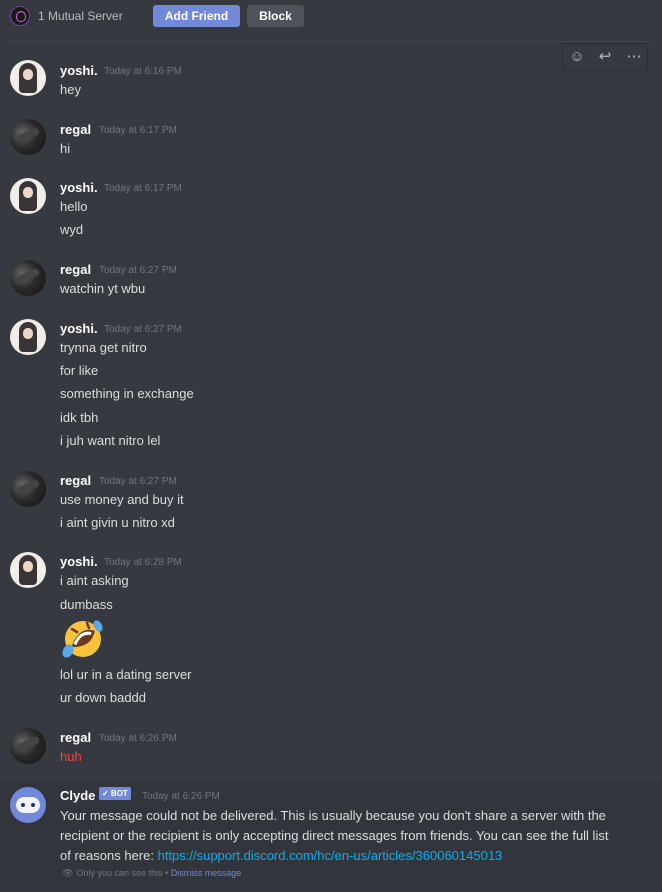  Describe the element at coordinates (122, 499) in the screenshot. I see `message-text: use money and buy it` at that location.